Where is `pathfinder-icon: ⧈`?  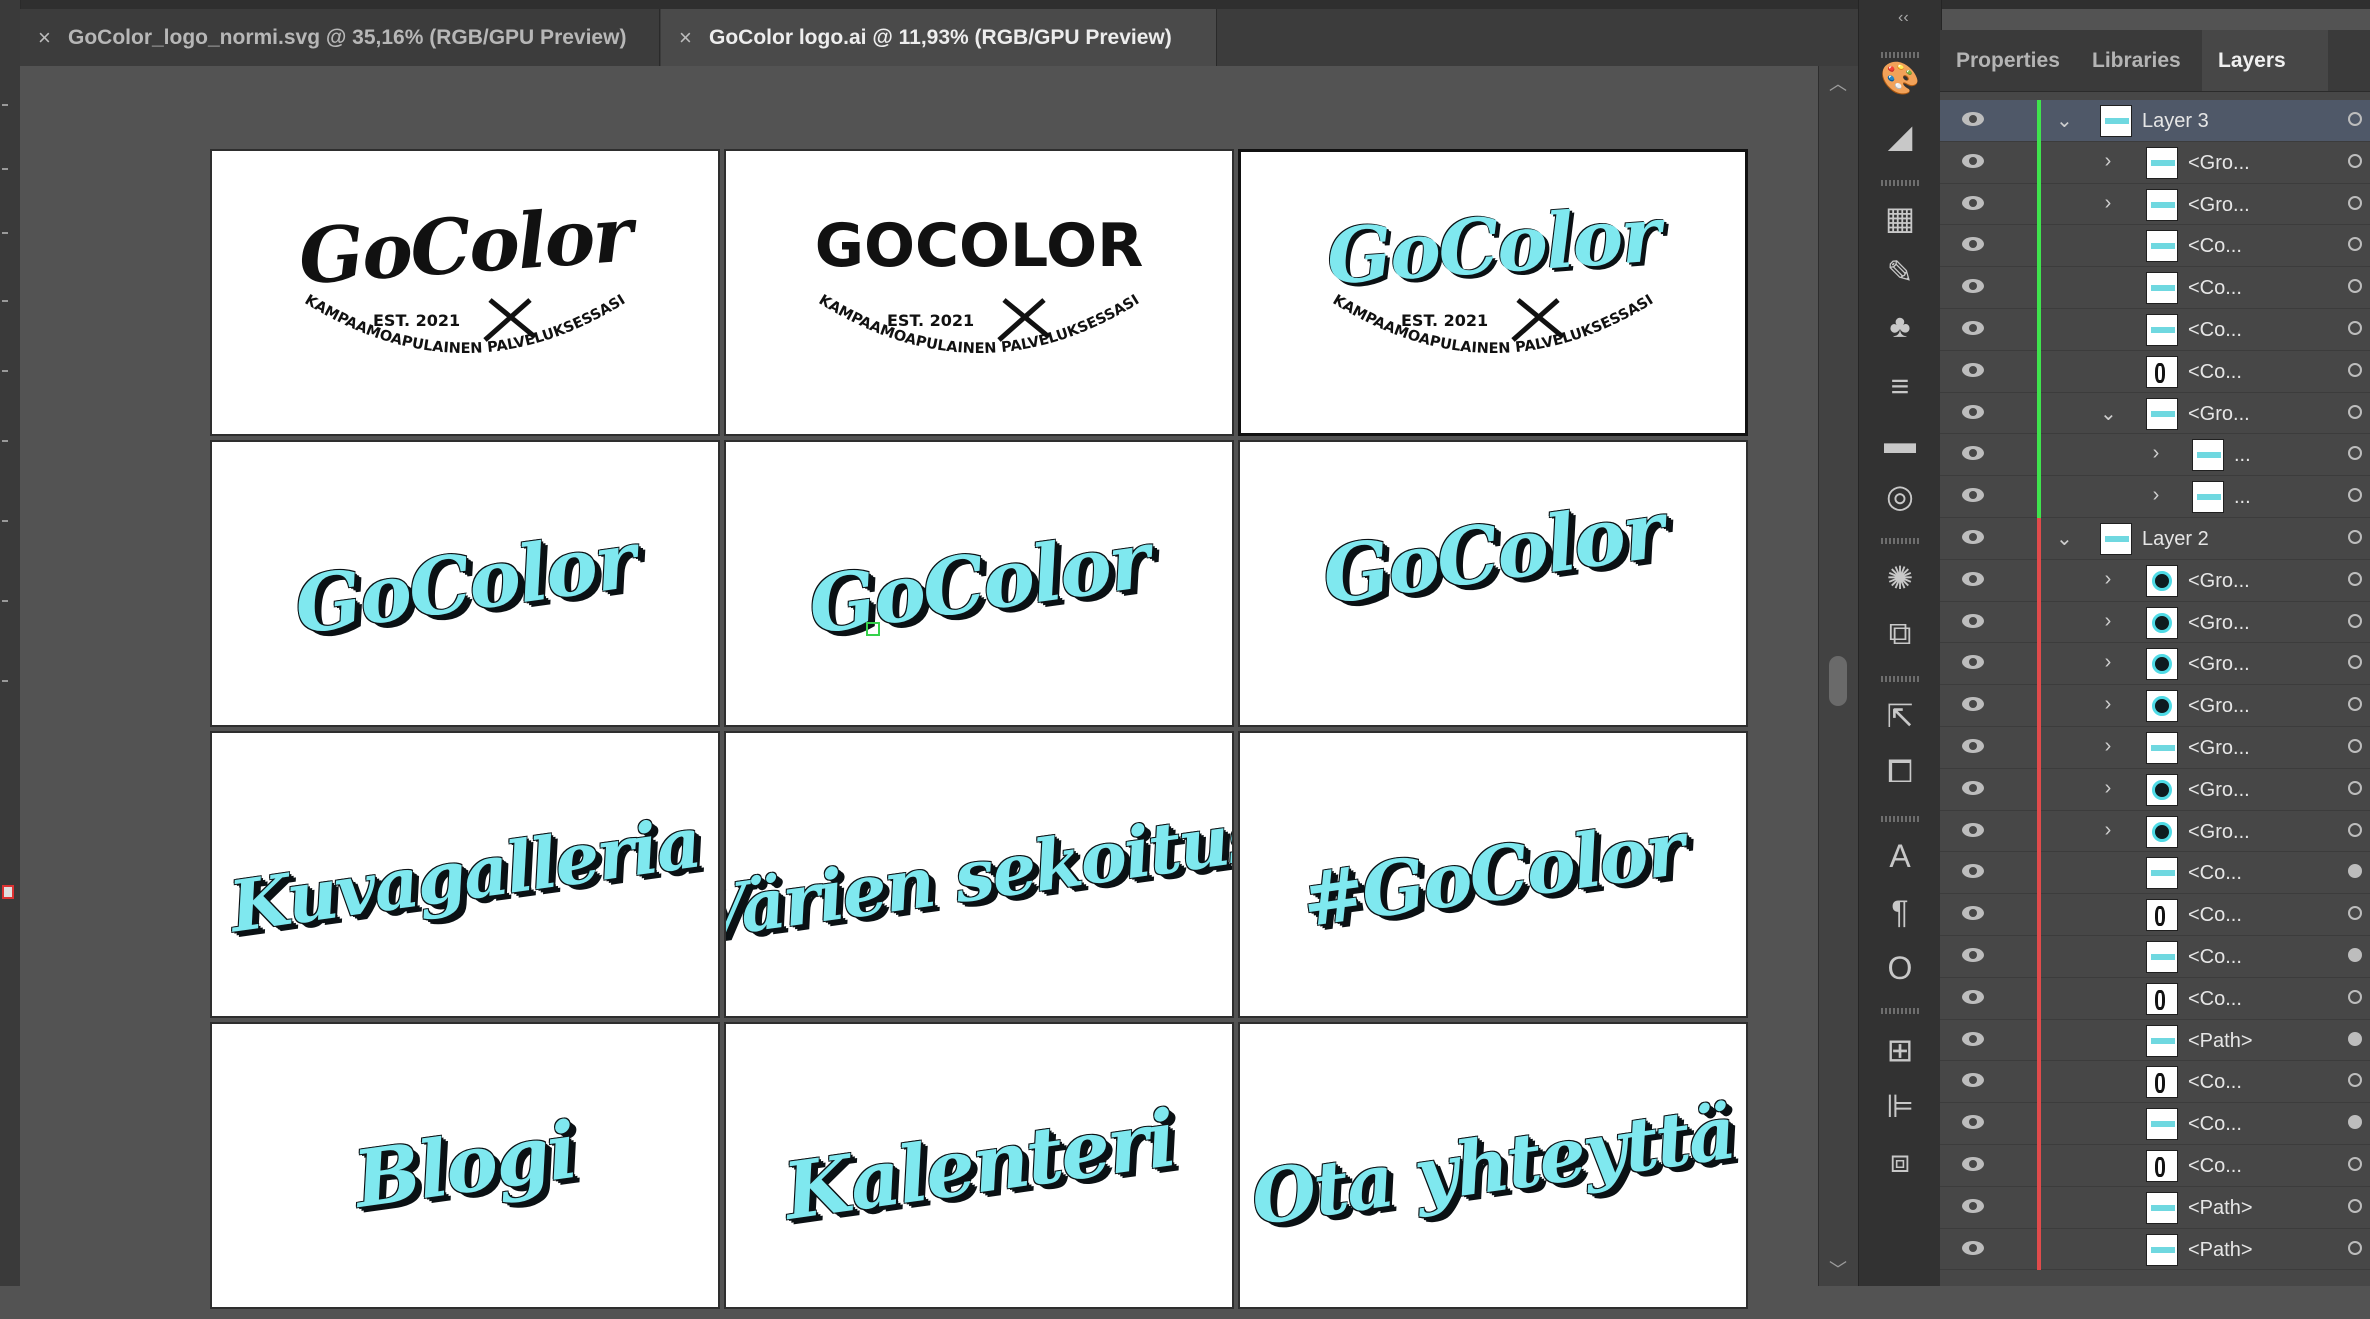
pathfinder-icon: ⧈ is located at coordinates (1900, 1162).